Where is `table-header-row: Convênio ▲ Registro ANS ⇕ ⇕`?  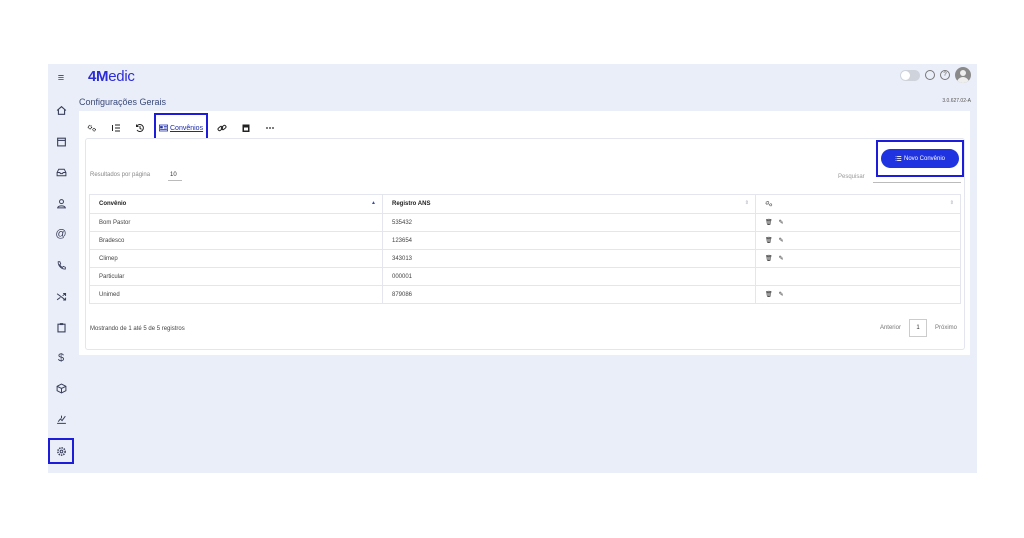
table-header-row: Convênio ▲ Registro ANS ⇕ ⇕ is located at coordinates (525, 204).